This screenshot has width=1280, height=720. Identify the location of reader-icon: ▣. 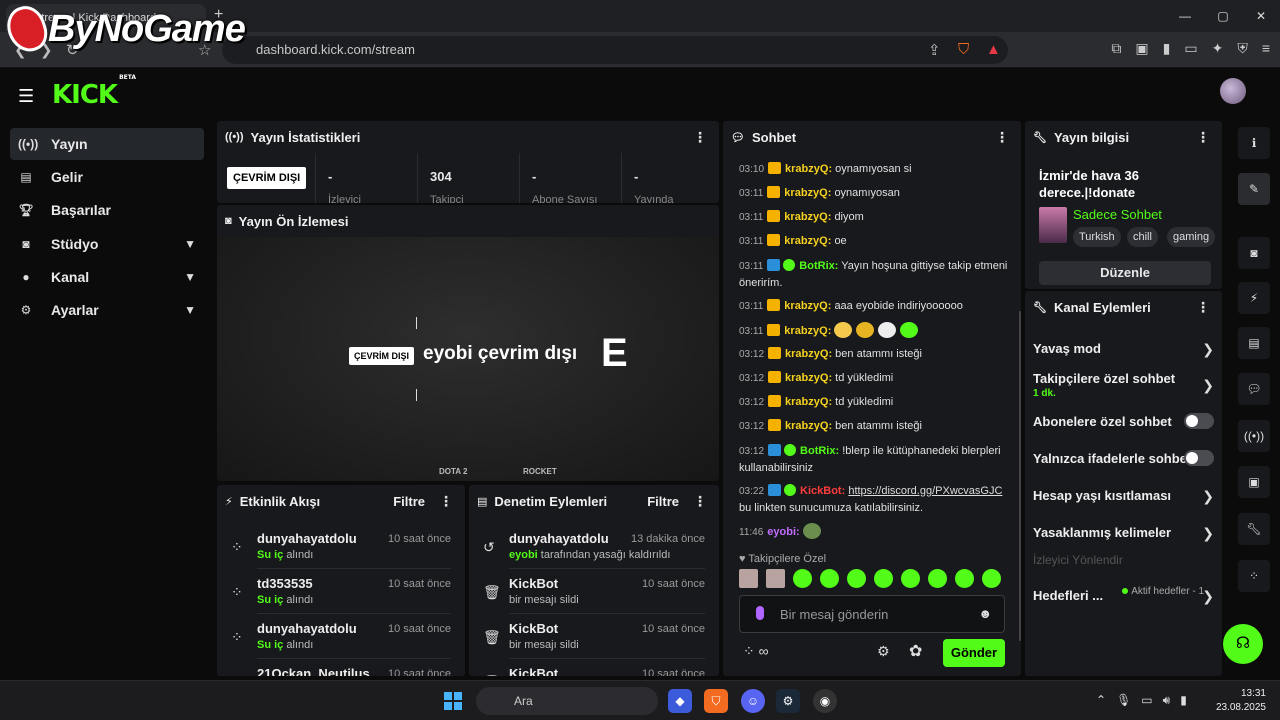
(1141, 48).